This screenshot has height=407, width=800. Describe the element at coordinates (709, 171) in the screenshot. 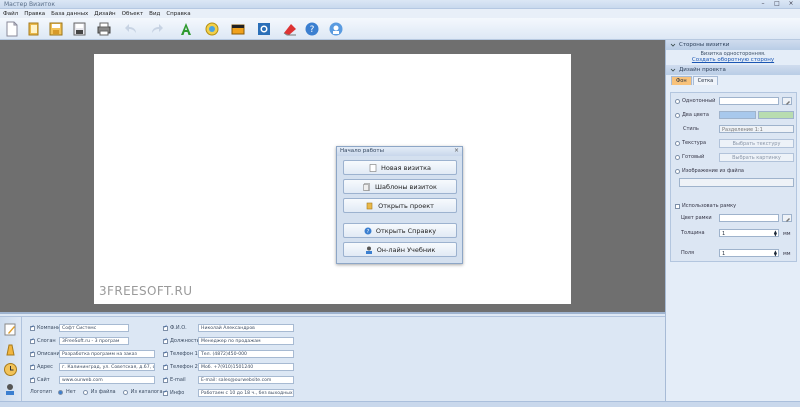

I see `from-file-option: Изображение из файла` at that location.